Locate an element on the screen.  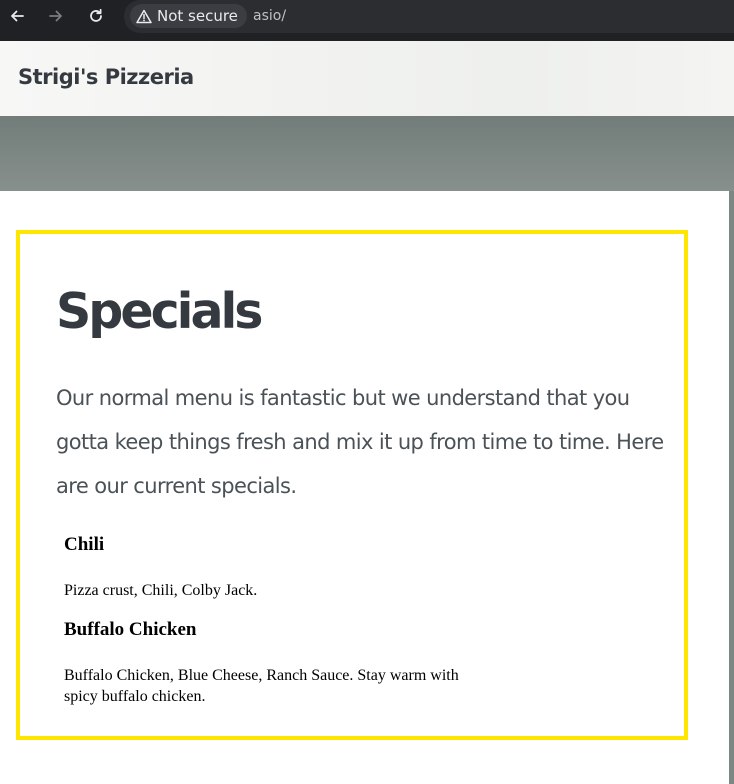
special-item-name: Chili is located at coordinates (84, 544).